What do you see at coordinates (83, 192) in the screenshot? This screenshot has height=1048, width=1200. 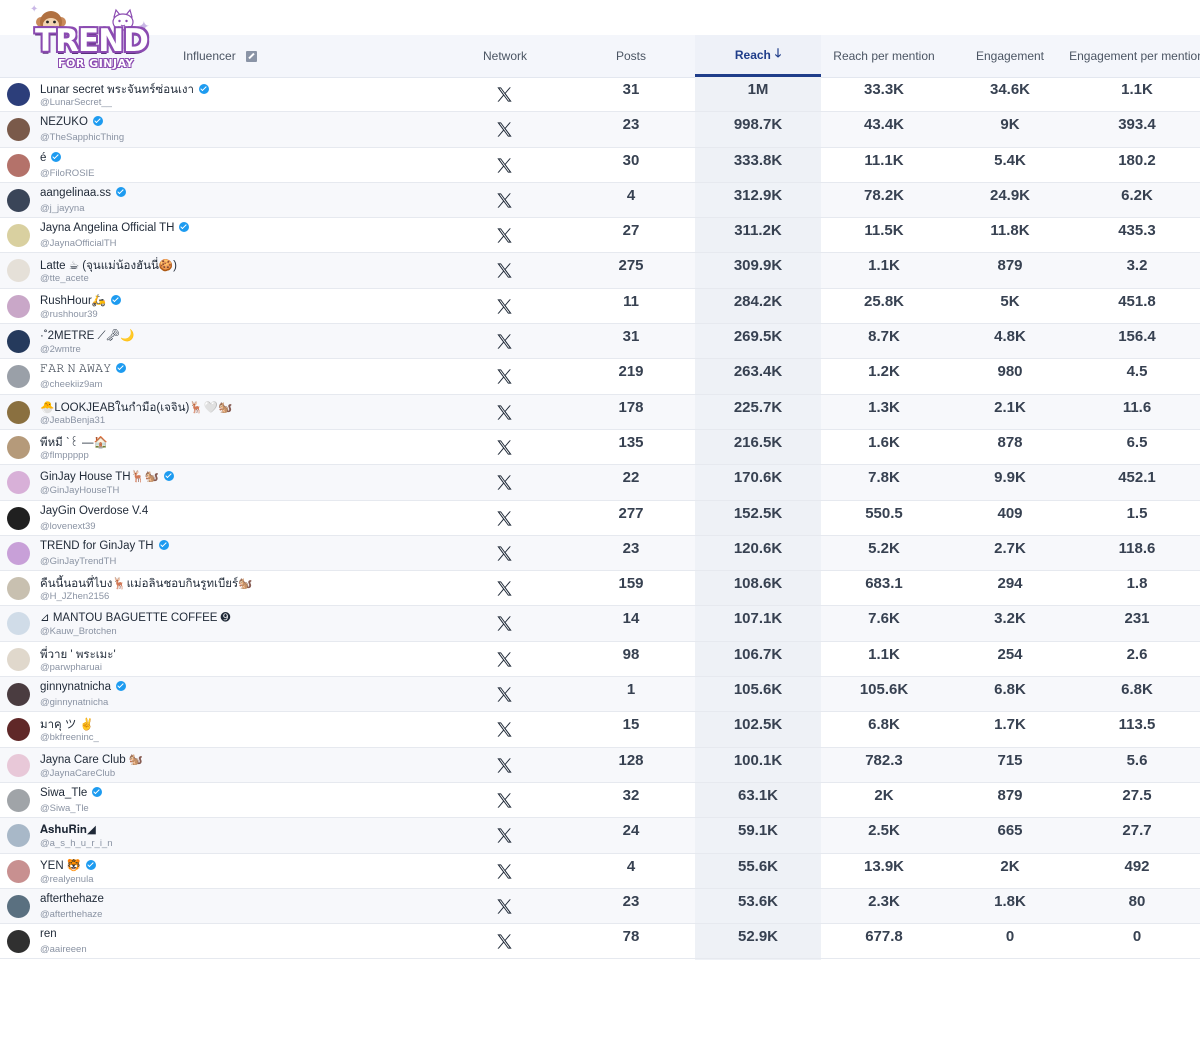 I see `influencer-name: aangelinaa.ss` at bounding box center [83, 192].